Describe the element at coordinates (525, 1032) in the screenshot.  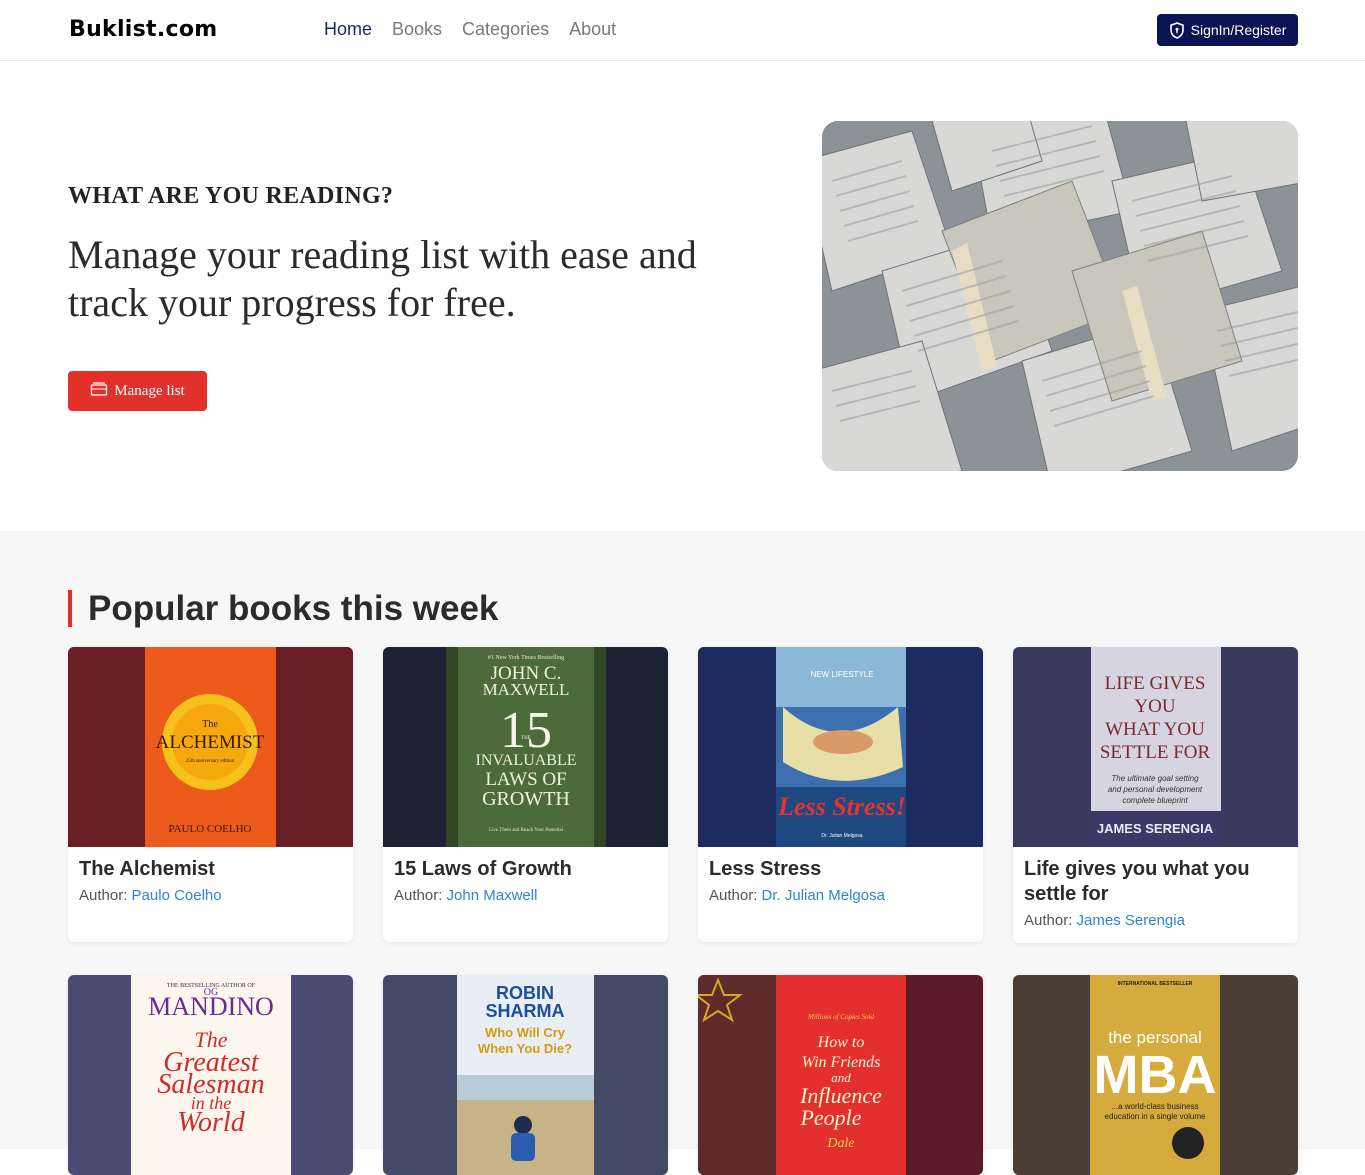
I see `cover-l1: Who Will Cry` at that location.